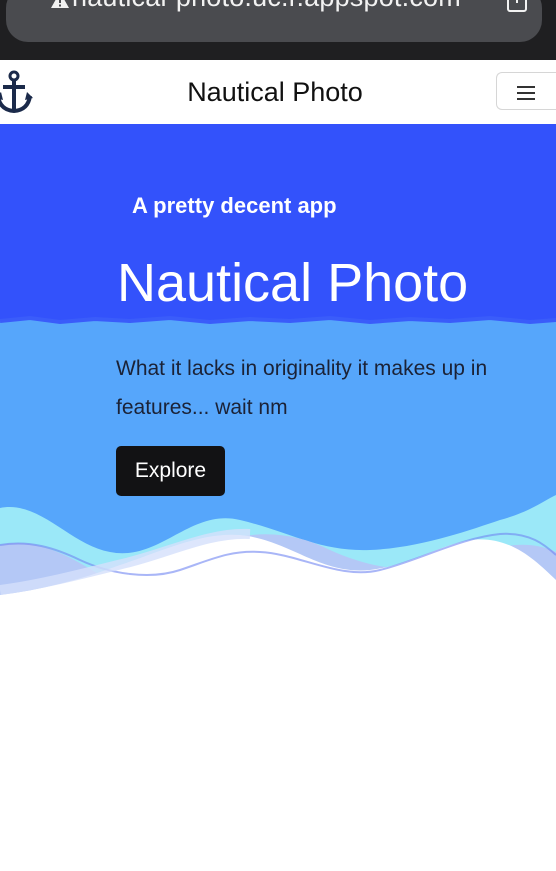  What do you see at coordinates (274, 21) in the screenshot?
I see `address-bar: nautical-photo.uc.r.appspot.com` at bounding box center [274, 21].